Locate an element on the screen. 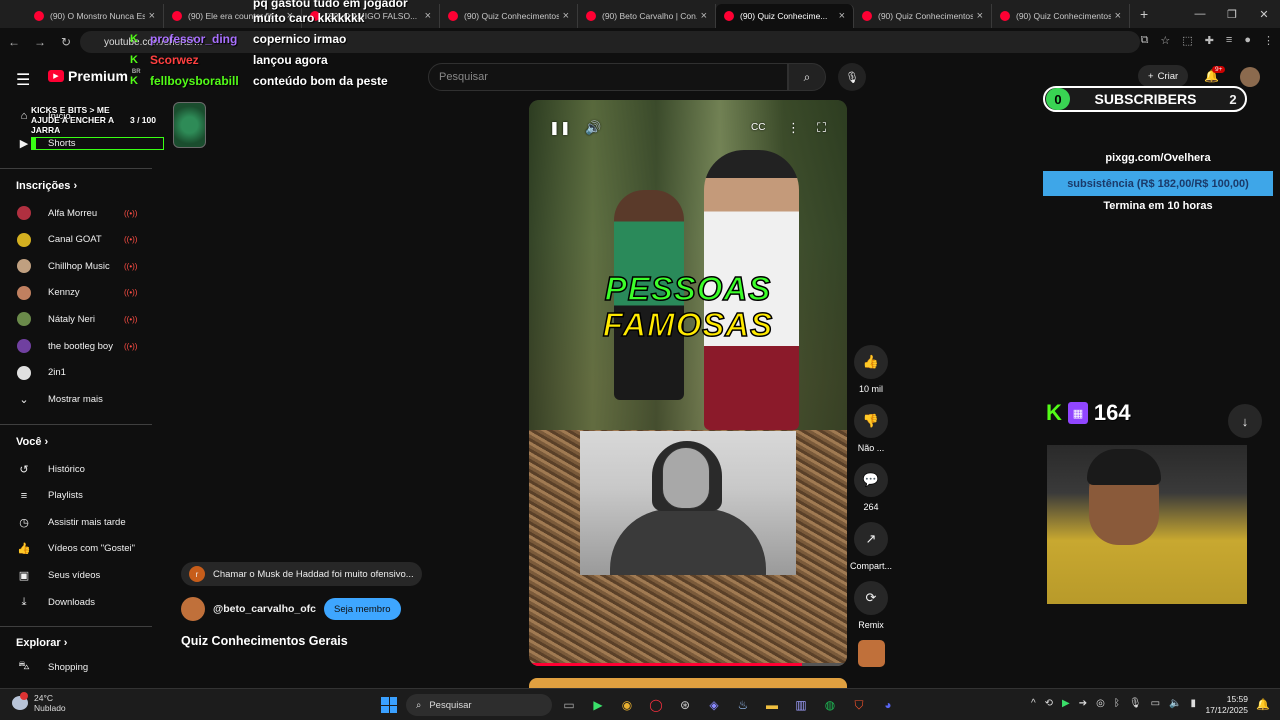  pause-icon: ❚❚ is located at coordinates (560, 128).